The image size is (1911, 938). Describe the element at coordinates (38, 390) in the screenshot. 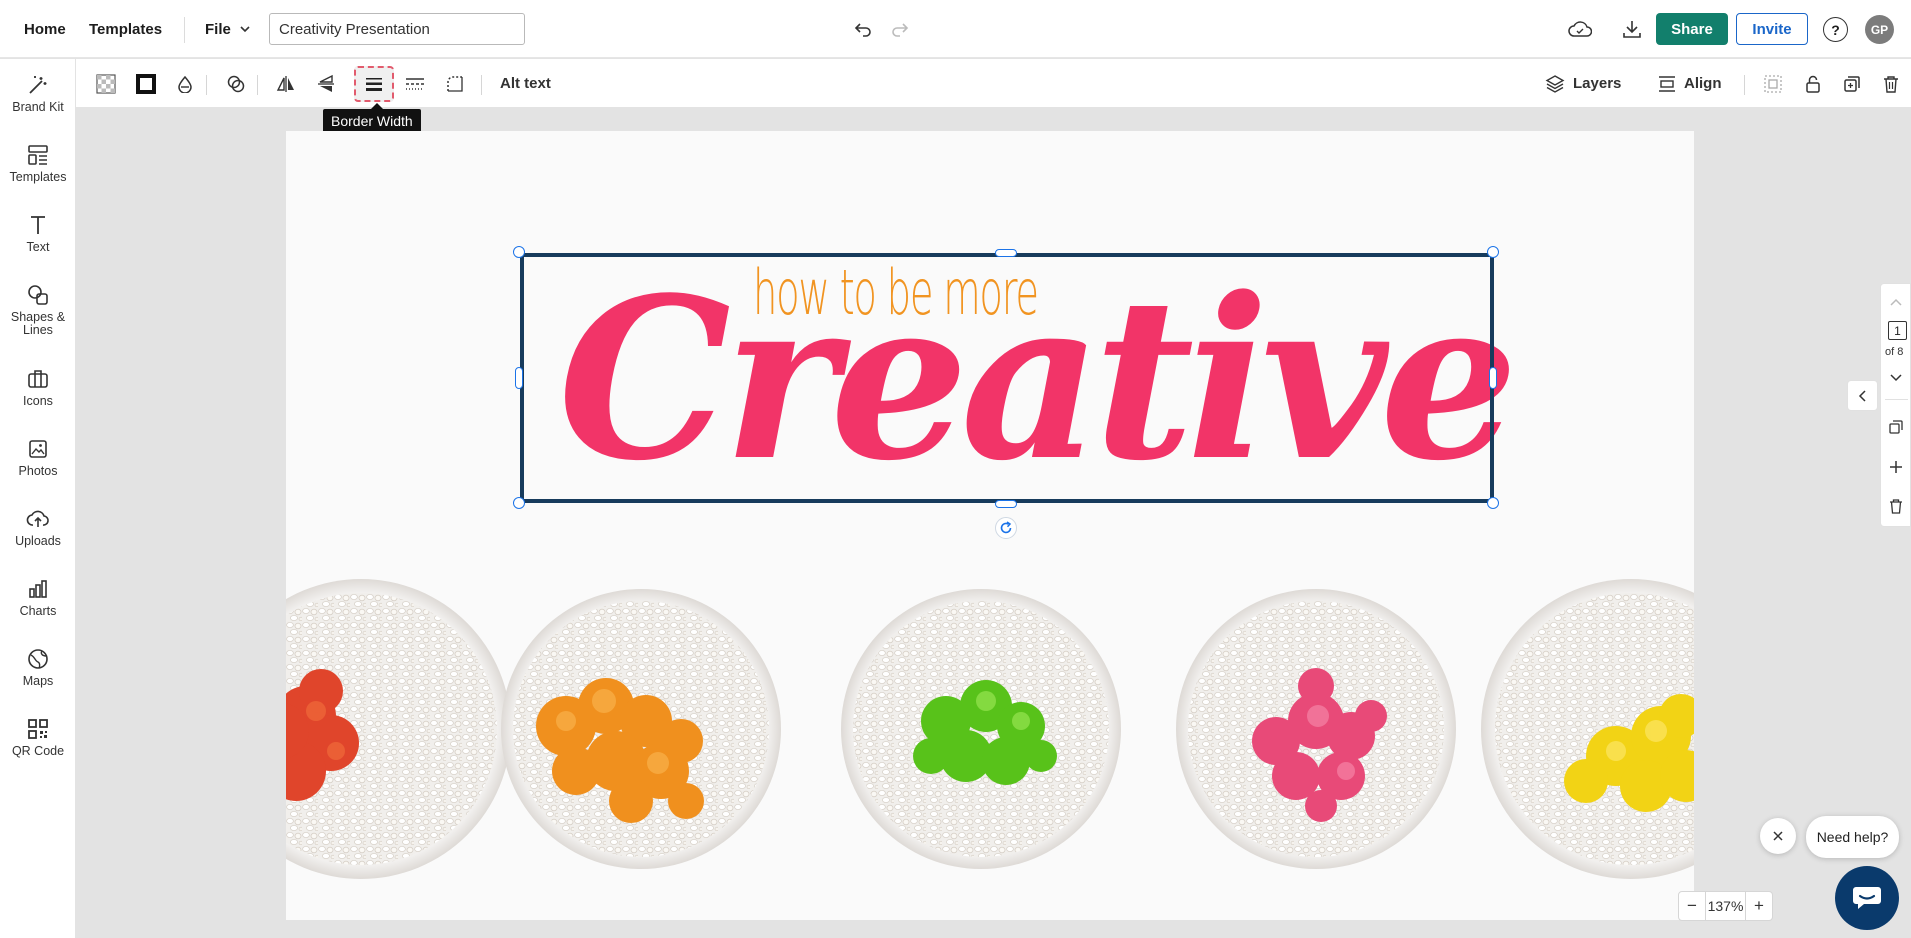

I see `sidebar-item-icons: Icons` at that location.